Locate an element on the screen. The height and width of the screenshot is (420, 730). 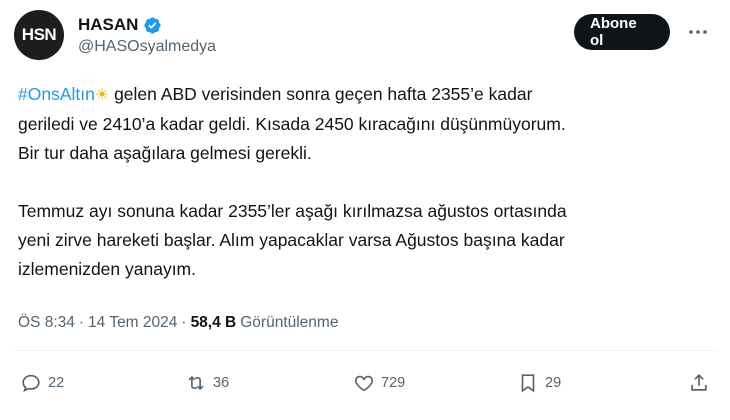
share-icon is located at coordinates (699, 382).